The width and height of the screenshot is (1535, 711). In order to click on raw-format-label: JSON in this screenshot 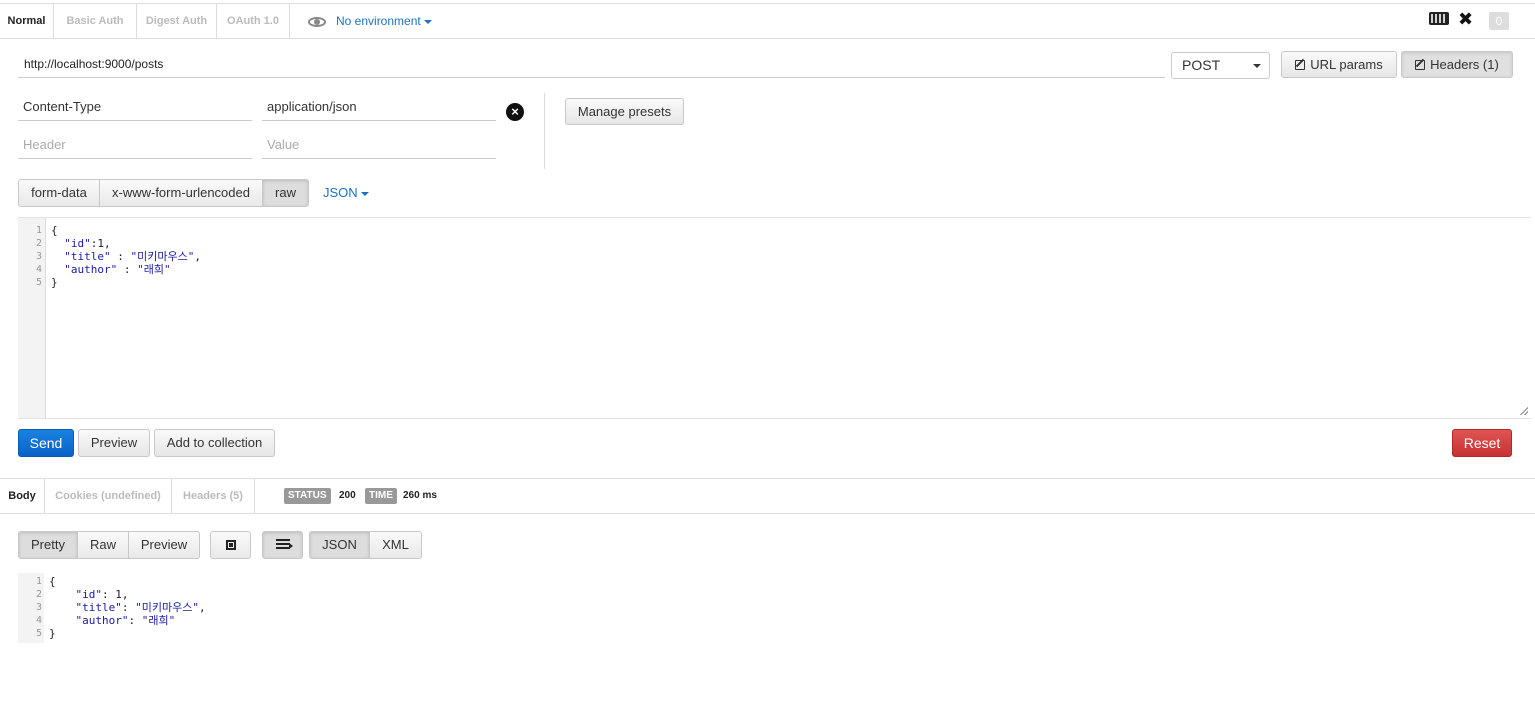, I will do `click(340, 192)`.